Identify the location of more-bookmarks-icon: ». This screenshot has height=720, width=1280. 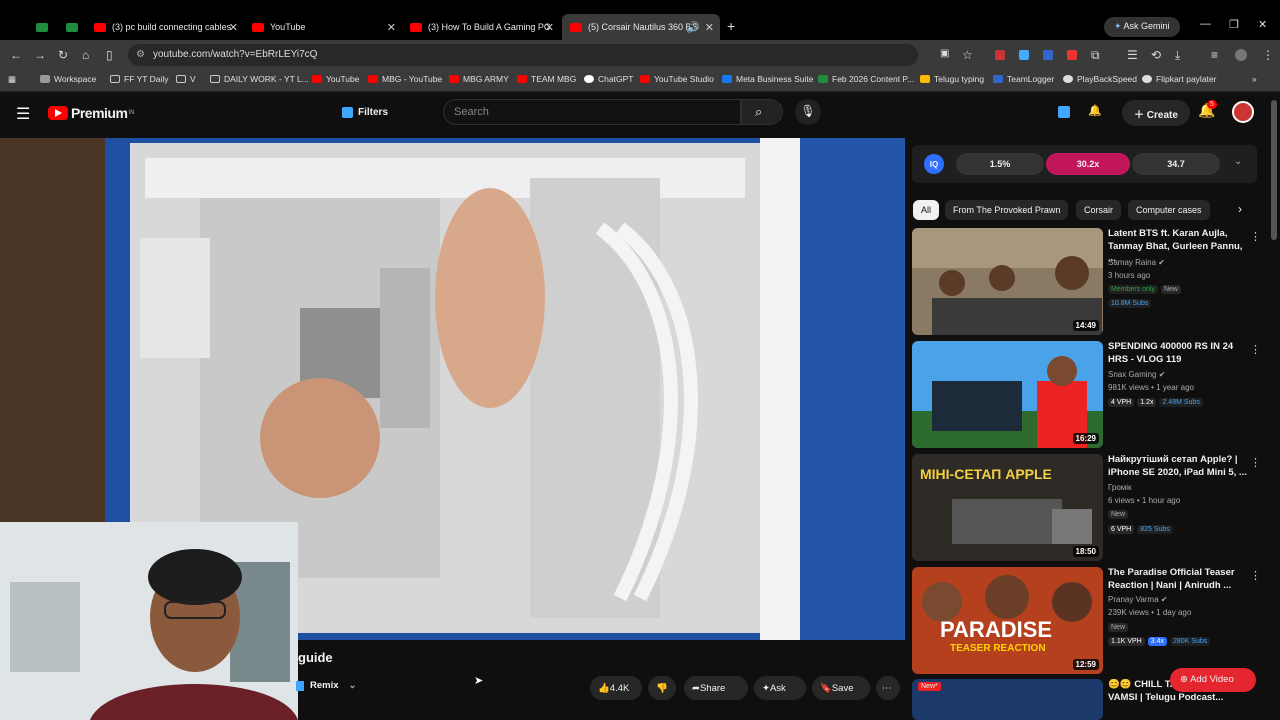
(1254, 79).